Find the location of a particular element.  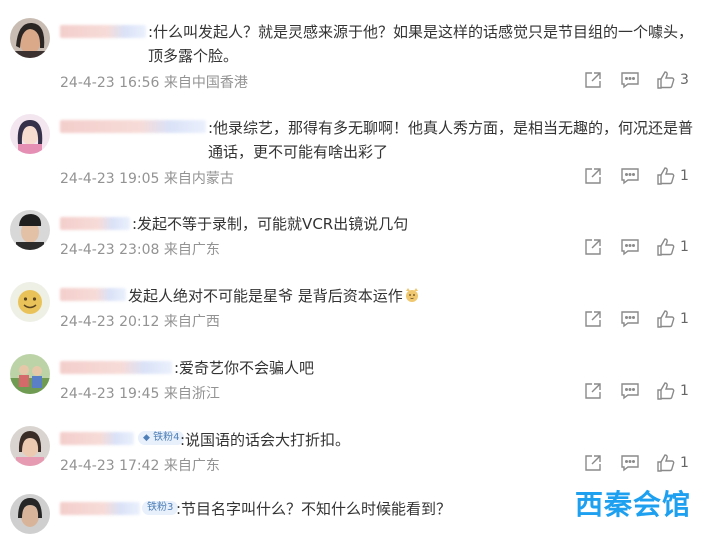

fan-badge: 铁粉3 is located at coordinates (160, 508).